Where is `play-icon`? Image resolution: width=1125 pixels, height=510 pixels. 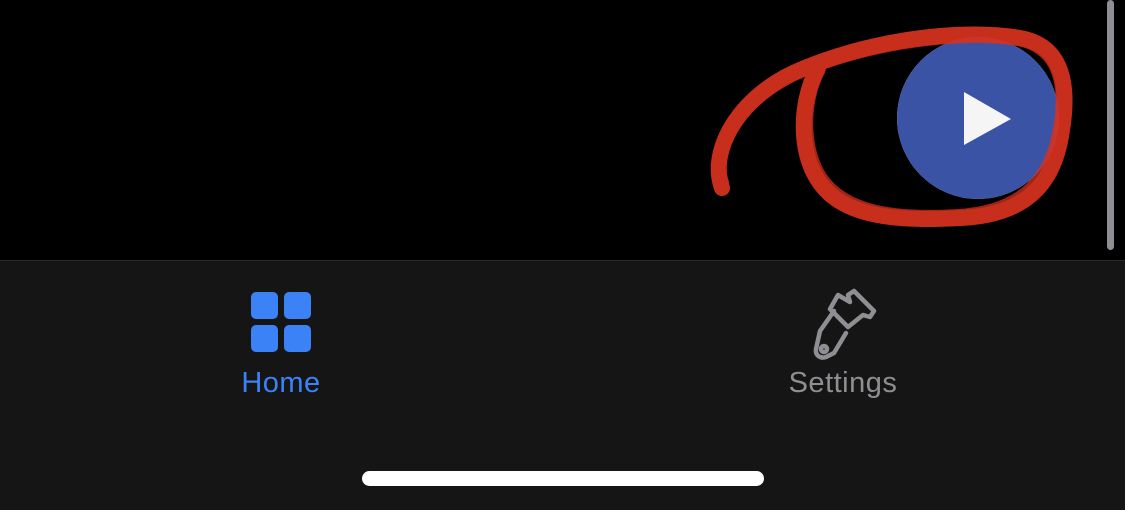 play-icon is located at coordinates (978, 118).